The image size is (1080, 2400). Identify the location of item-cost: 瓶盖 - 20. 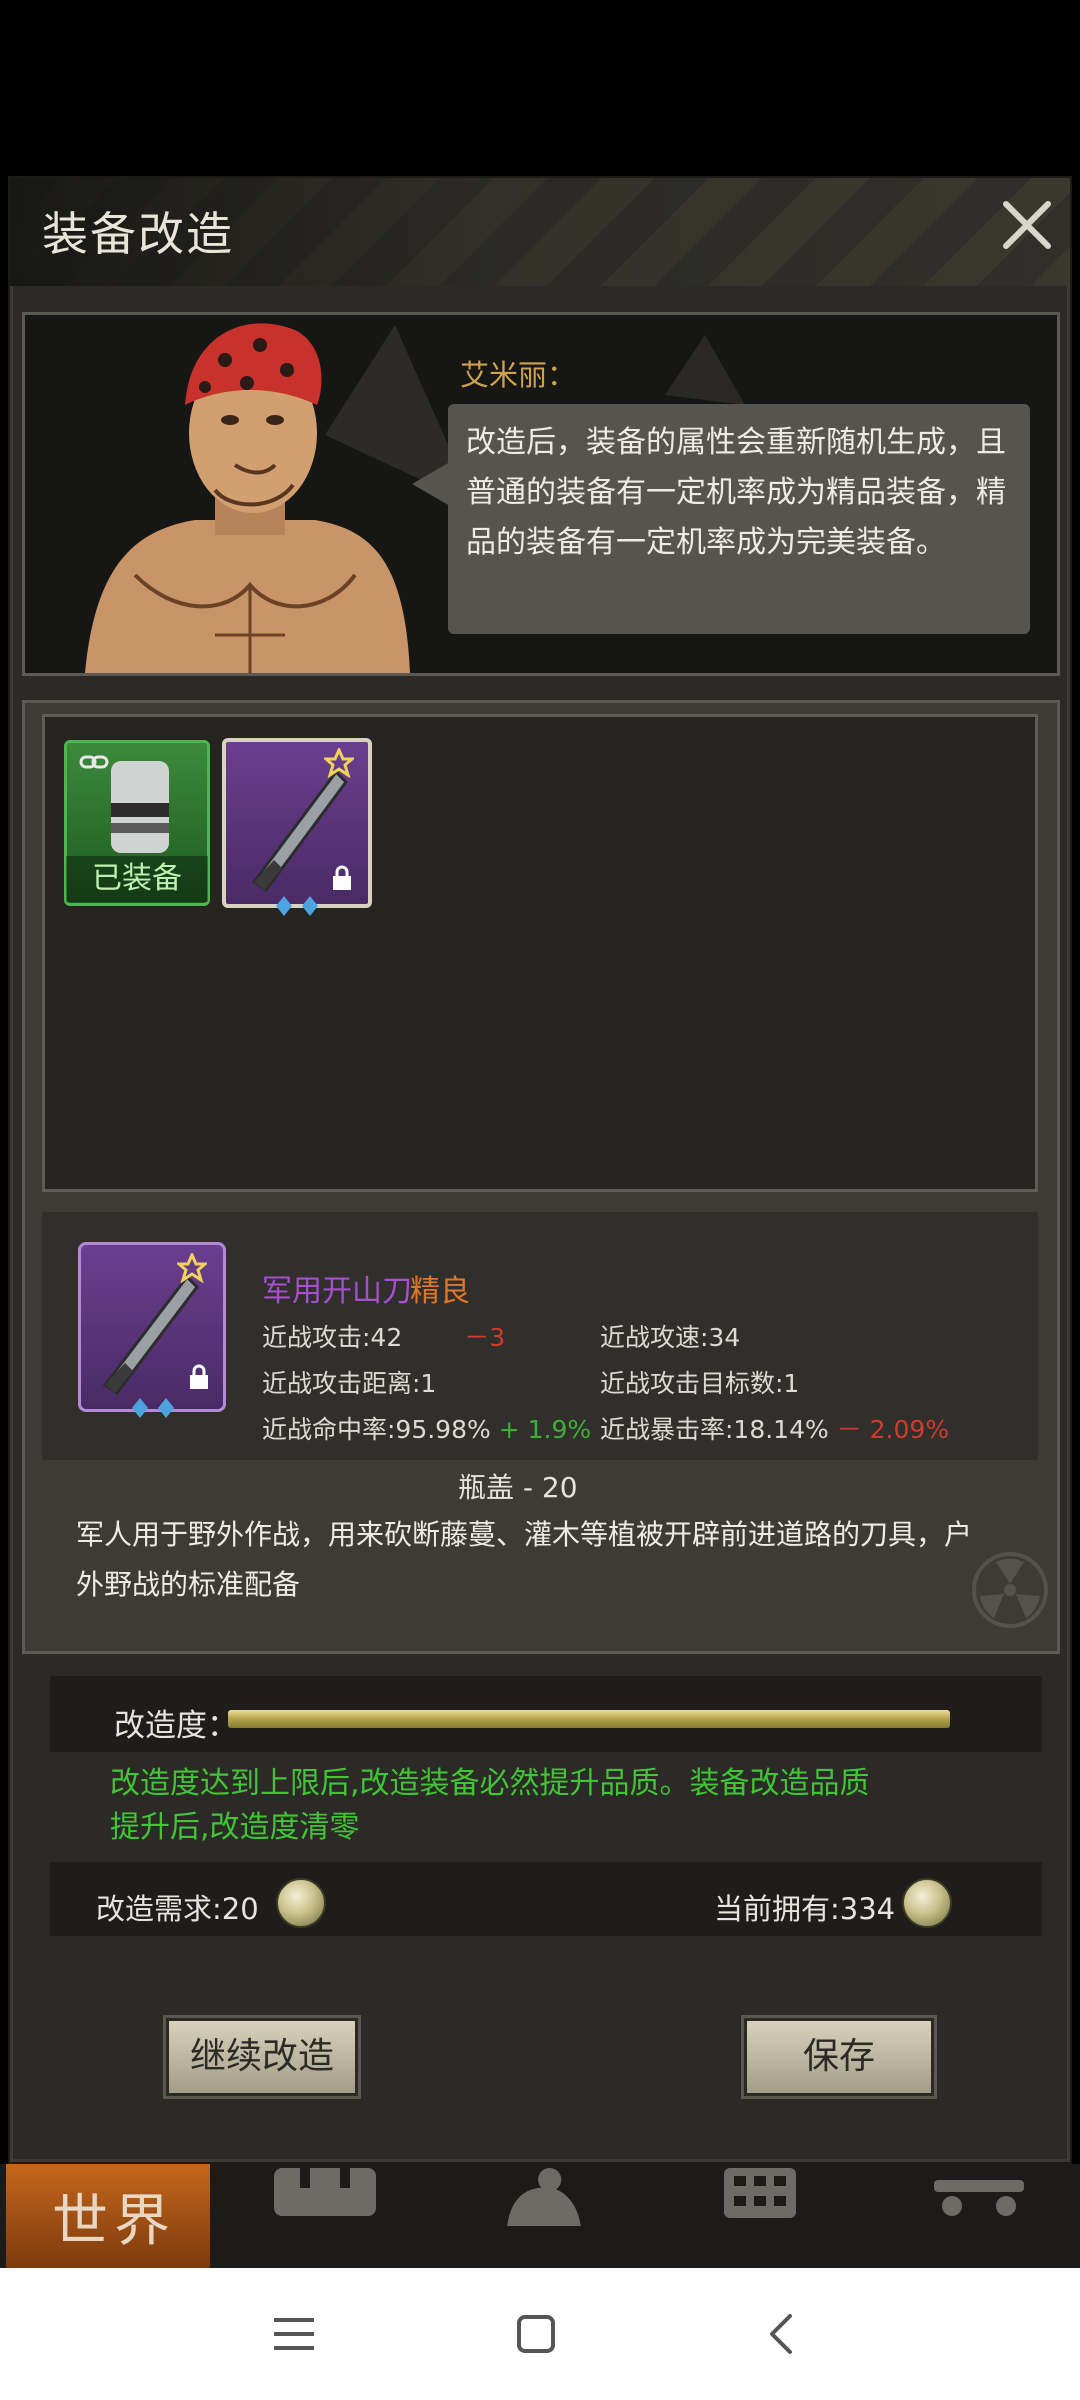
(518, 1487).